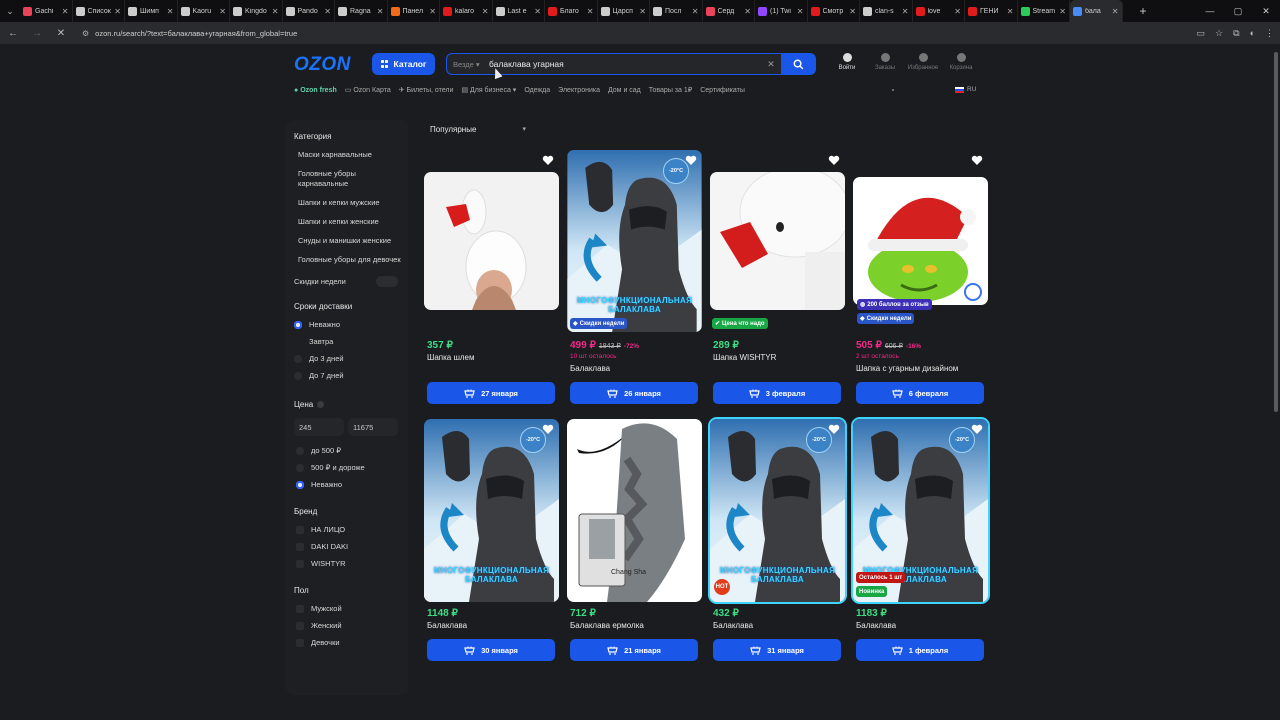  I want to click on search-button, so click(798, 64).